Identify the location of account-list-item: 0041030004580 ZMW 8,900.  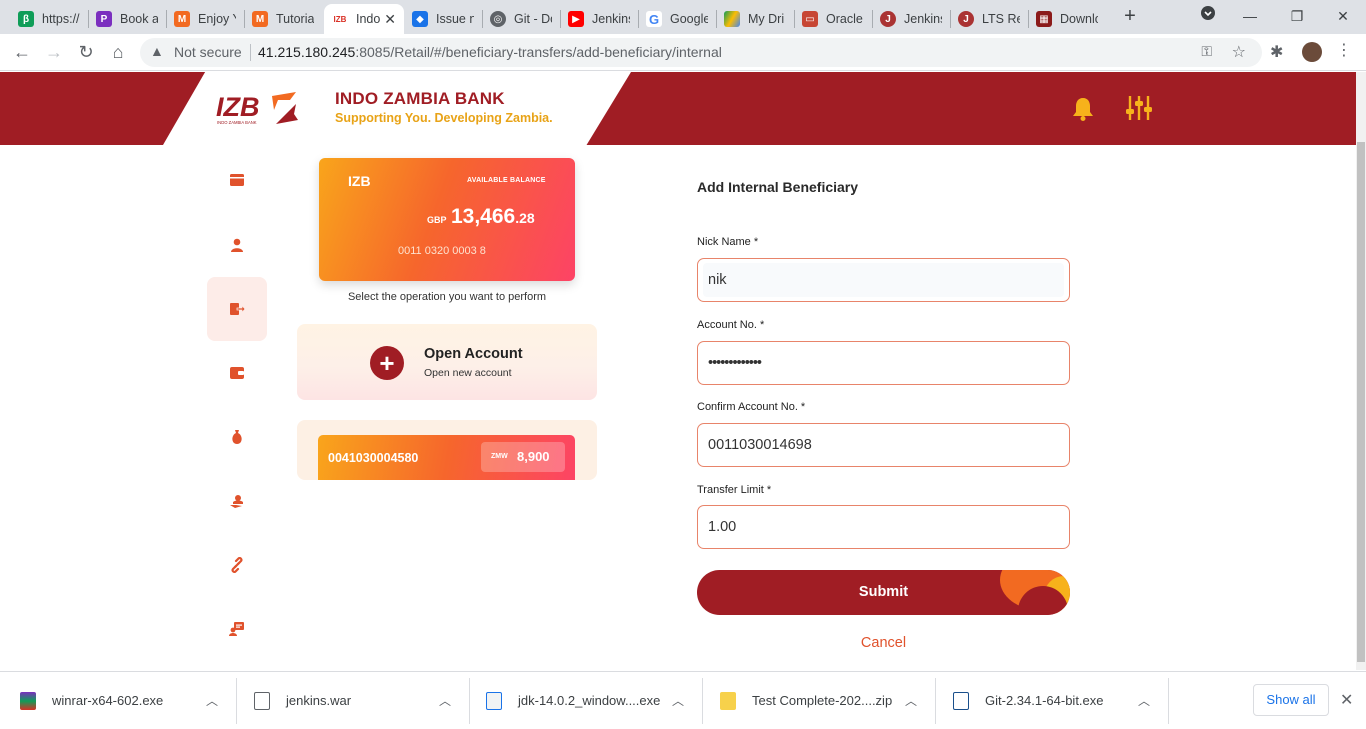
(447, 450).